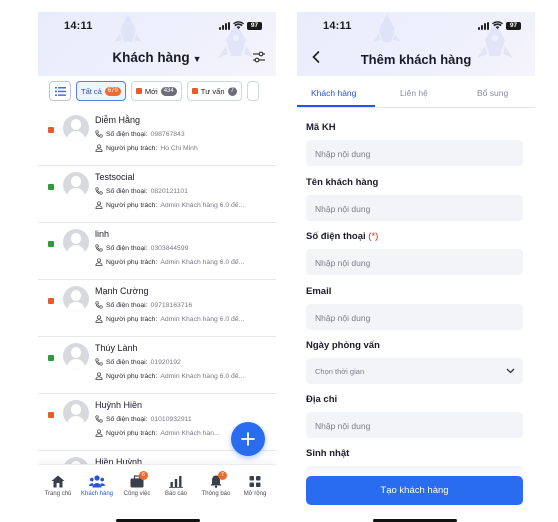 The image size is (558, 522). What do you see at coordinates (414, 262) in the screenshot?
I see `phone-input: Nhập nội dung` at bounding box center [414, 262].